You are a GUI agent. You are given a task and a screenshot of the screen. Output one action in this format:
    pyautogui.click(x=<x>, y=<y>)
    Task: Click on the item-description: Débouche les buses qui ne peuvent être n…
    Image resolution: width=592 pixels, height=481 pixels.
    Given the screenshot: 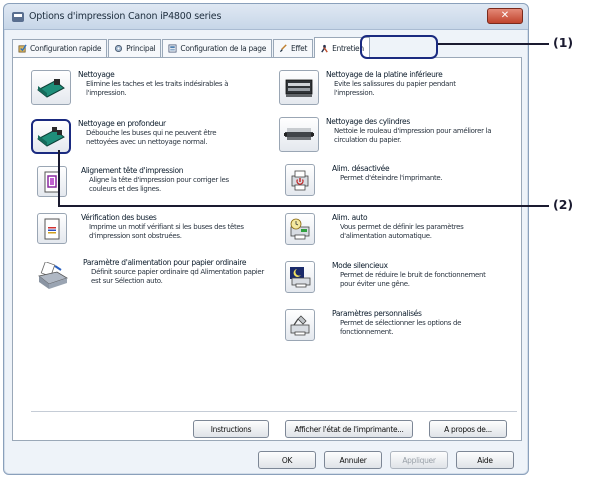 What is the action you would take?
    pyautogui.click(x=151, y=137)
    